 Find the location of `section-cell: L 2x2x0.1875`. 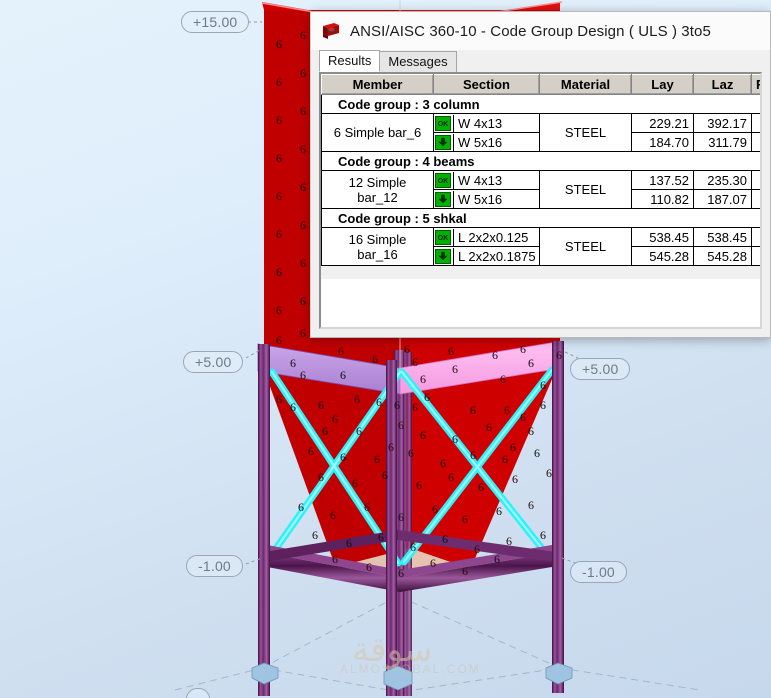

section-cell: L 2x2x0.1875 is located at coordinates (486, 256).